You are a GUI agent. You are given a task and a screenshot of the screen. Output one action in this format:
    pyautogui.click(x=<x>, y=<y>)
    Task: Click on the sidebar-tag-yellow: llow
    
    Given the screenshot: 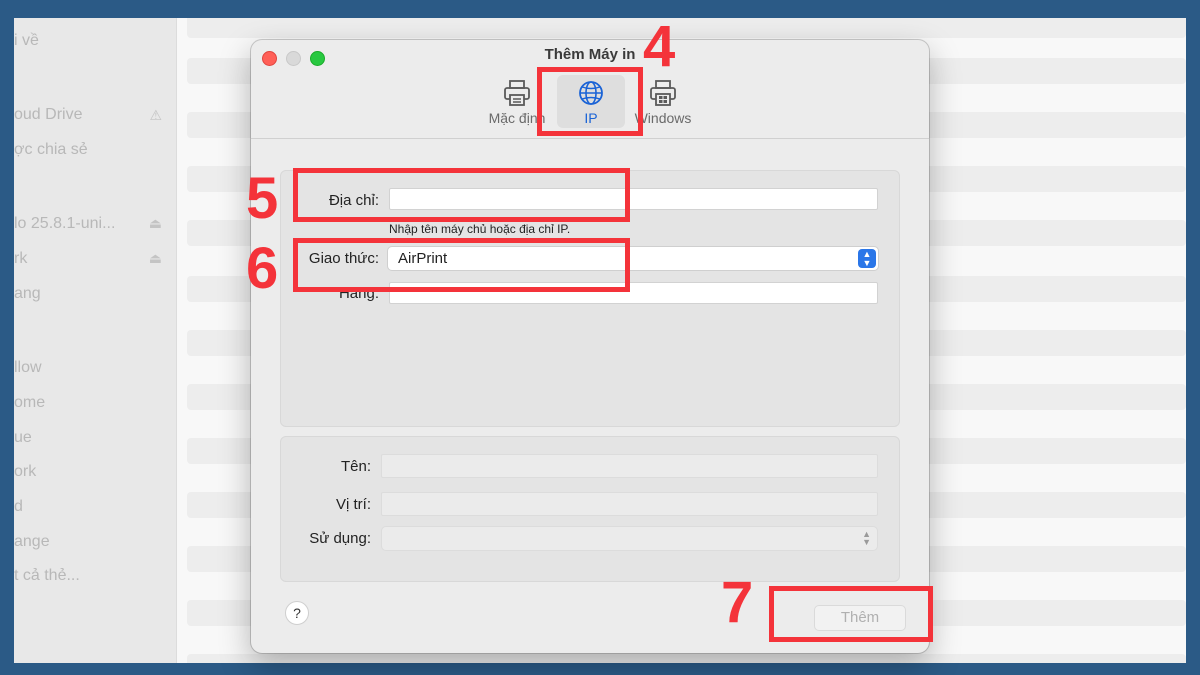 What is the action you would take?
    pyautogui.click(x=28, y=368)
    